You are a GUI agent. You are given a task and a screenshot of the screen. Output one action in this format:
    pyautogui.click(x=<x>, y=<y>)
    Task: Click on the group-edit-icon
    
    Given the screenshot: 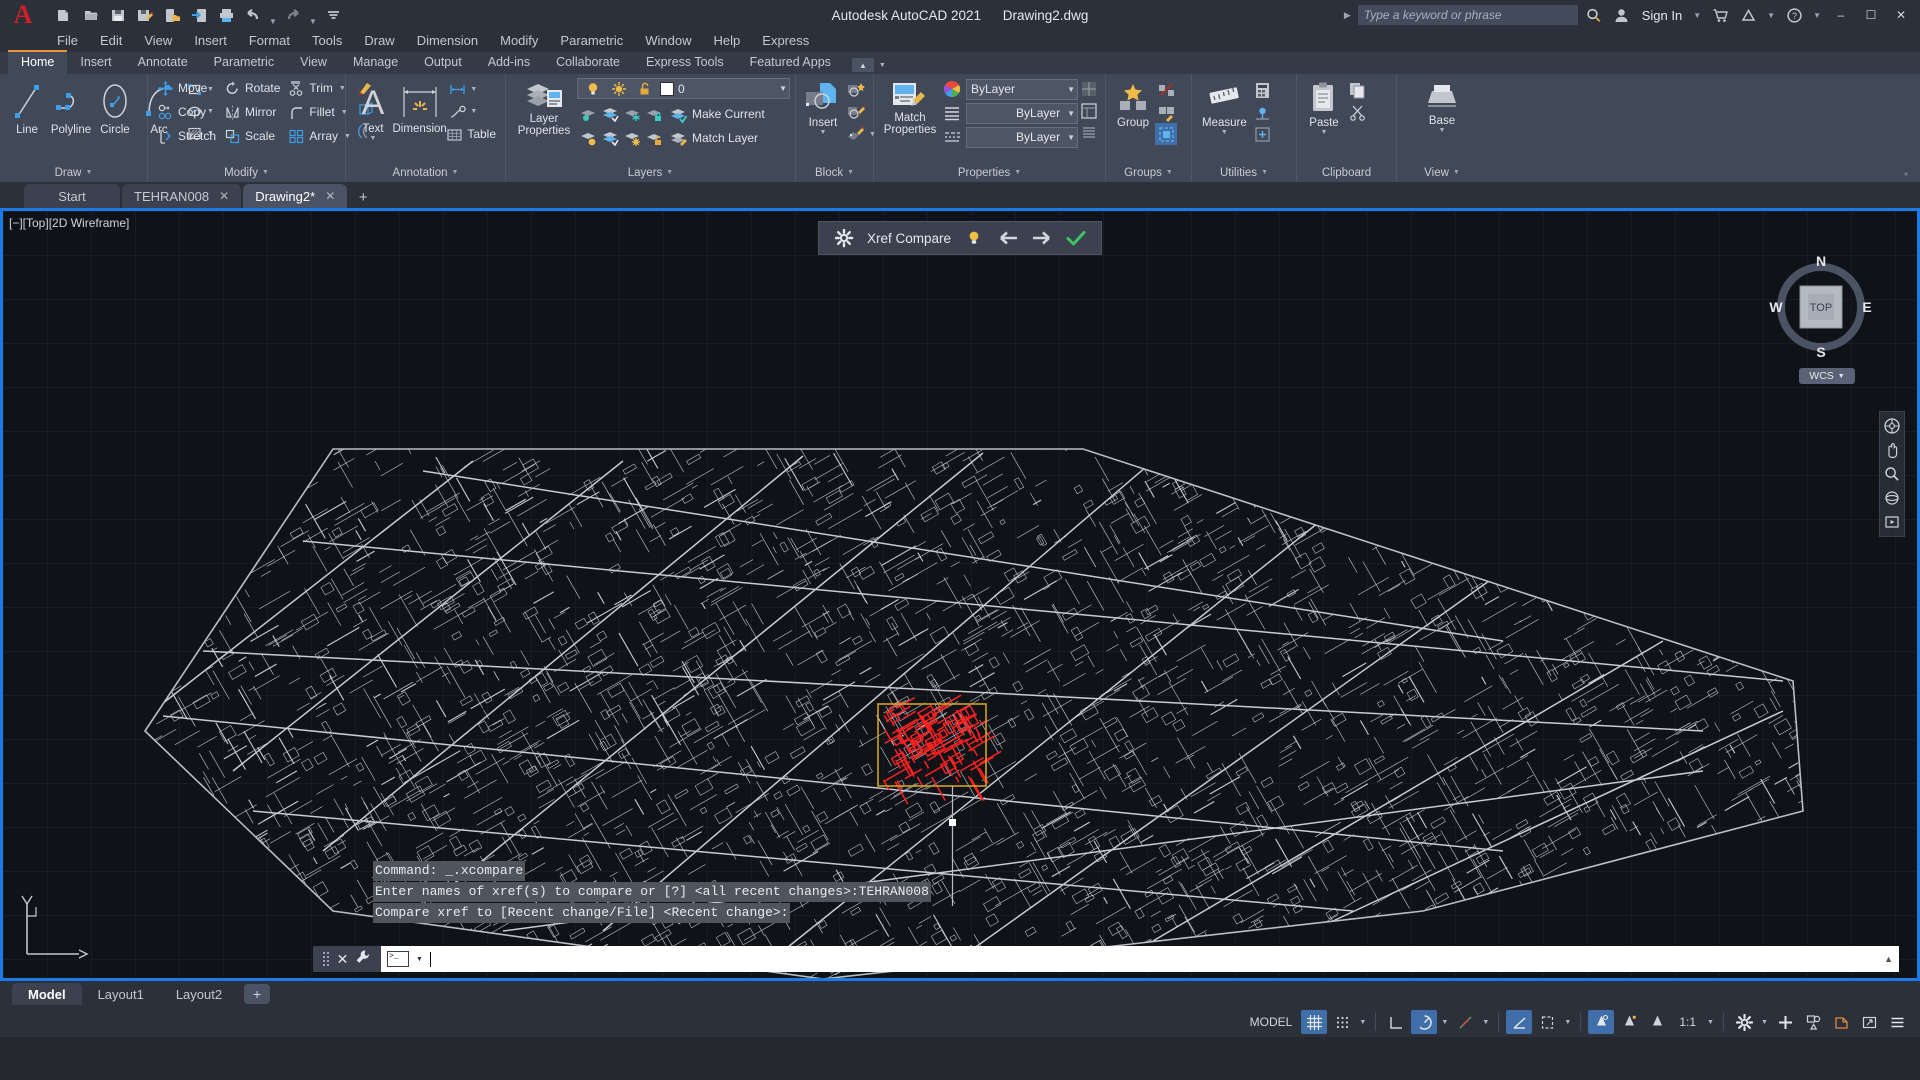 What is the action you would take?
    pyautogui.click(x=1166, y=112)
    